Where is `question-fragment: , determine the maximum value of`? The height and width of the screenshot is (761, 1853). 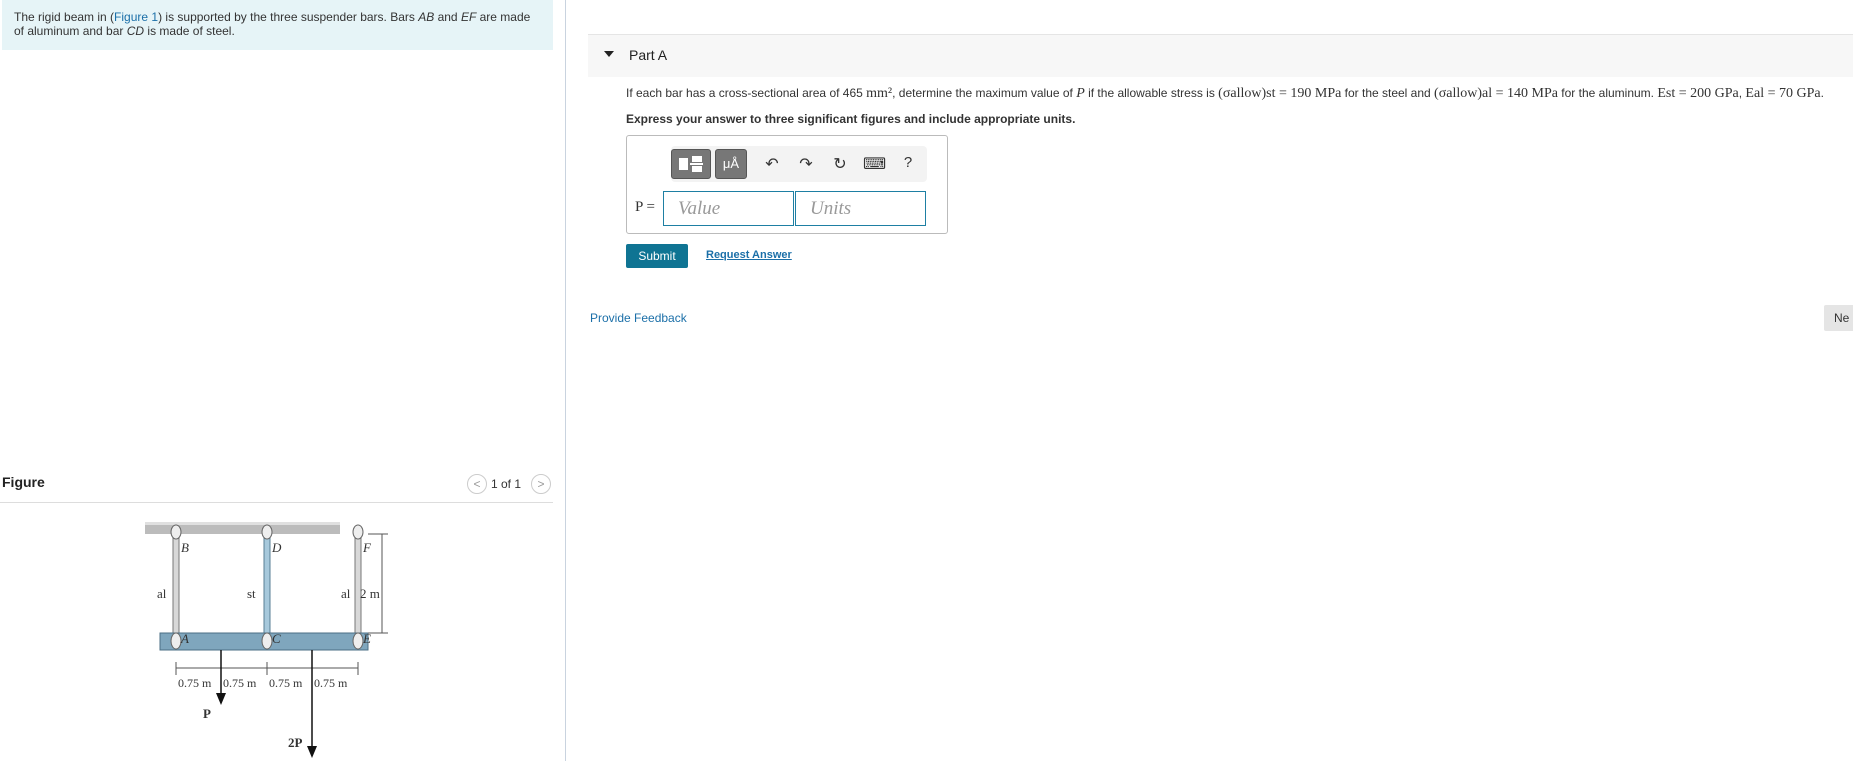 question-fragment: , determine the maximum value of is located at coordinates (984, 93).